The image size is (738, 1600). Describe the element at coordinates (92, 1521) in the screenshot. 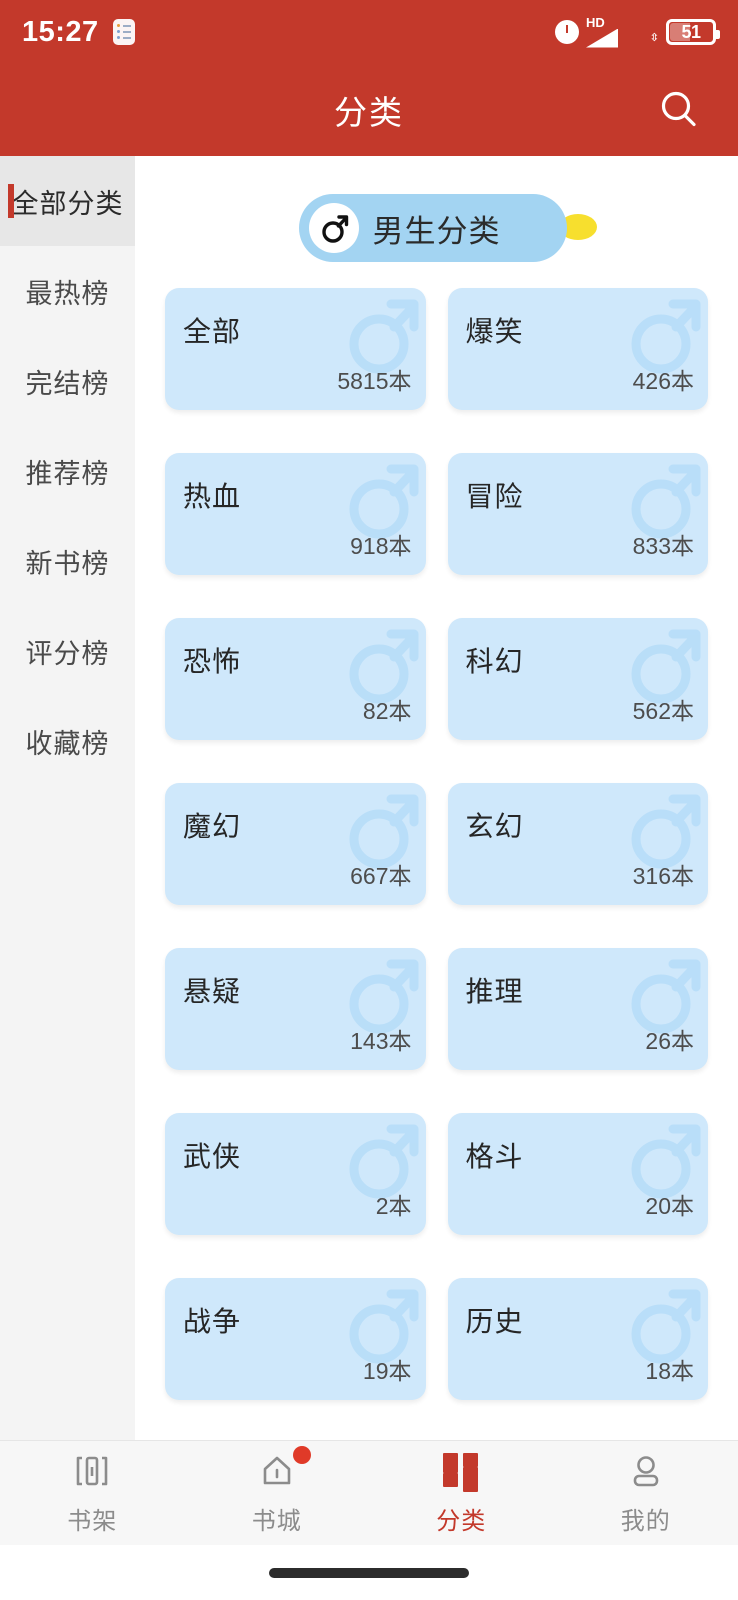

I see `nav-item-label: 书架` at that location.